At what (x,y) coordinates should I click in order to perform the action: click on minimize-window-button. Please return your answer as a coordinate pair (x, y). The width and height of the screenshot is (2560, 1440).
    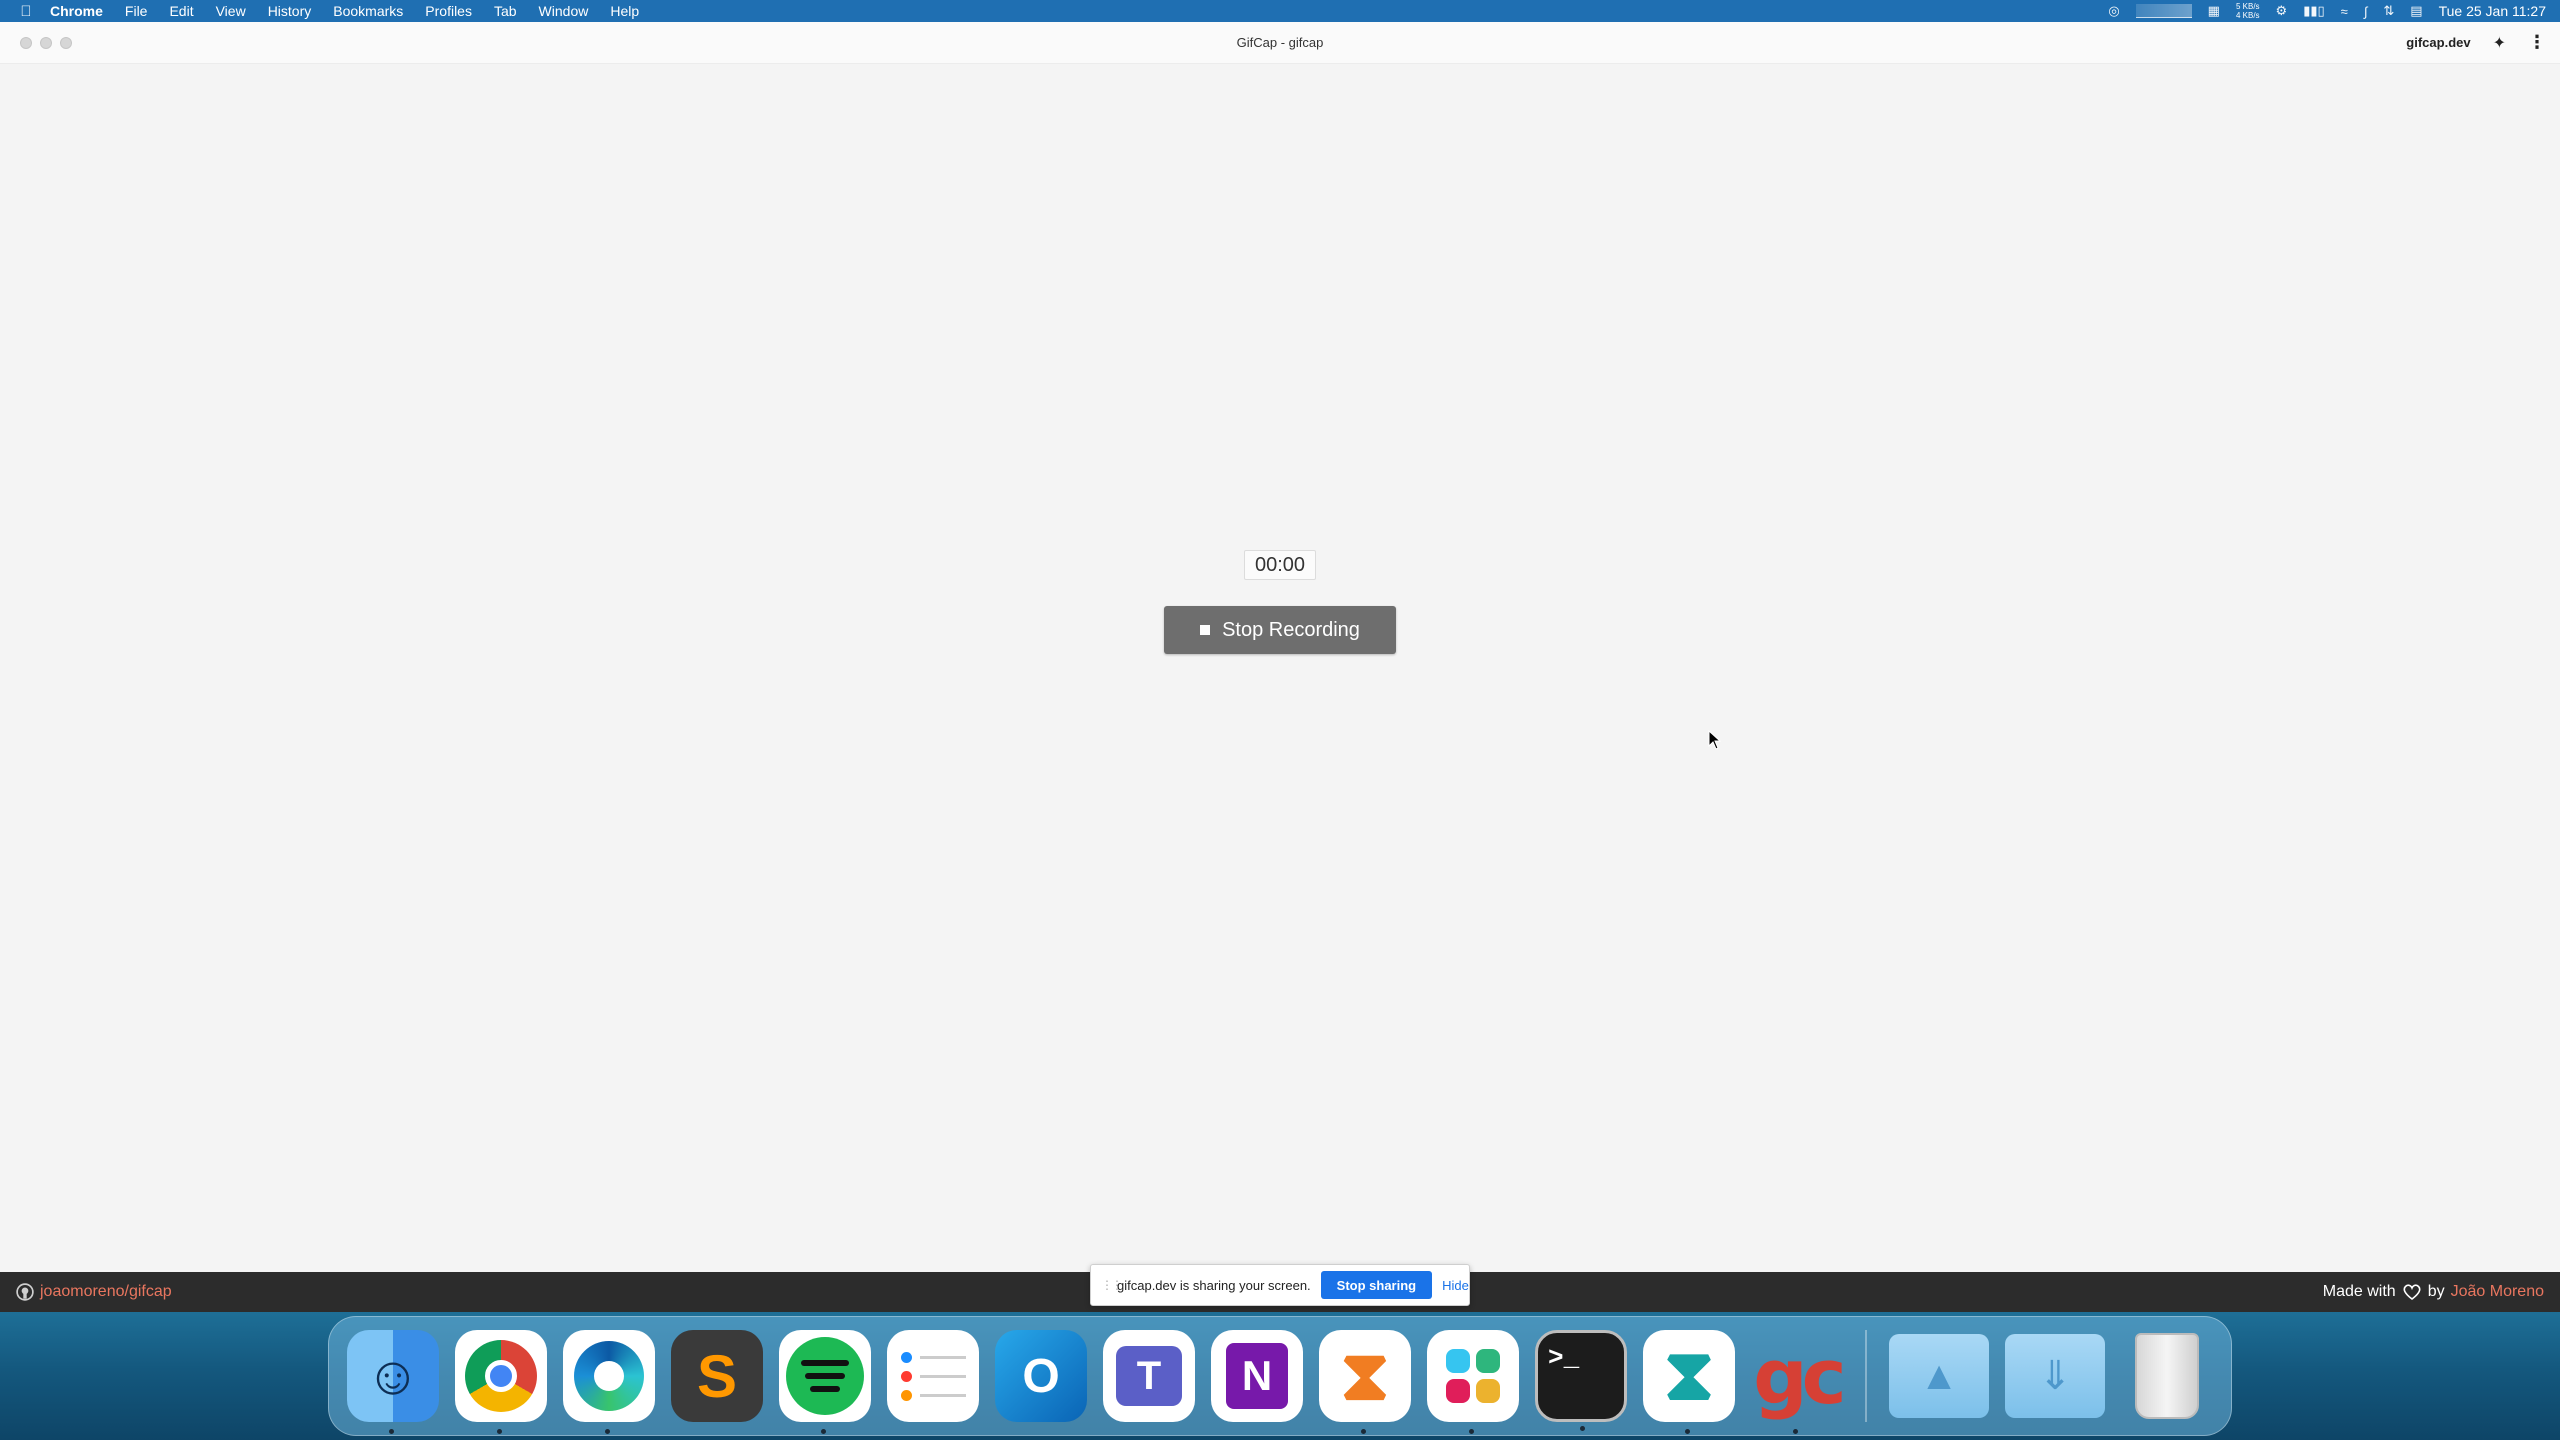
    Looking at the image, I should click on (46, 42).